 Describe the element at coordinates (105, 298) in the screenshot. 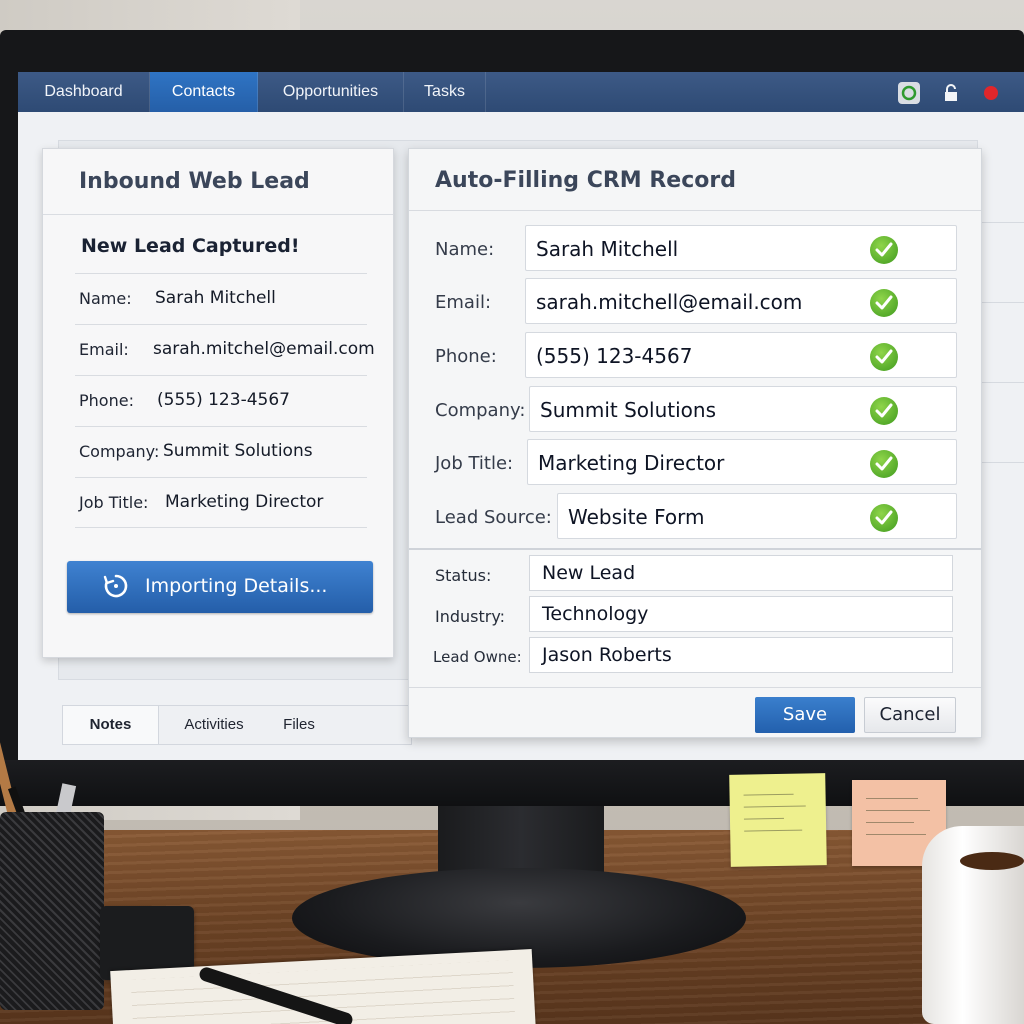

I see `lead-field-label: Name:` at that location.